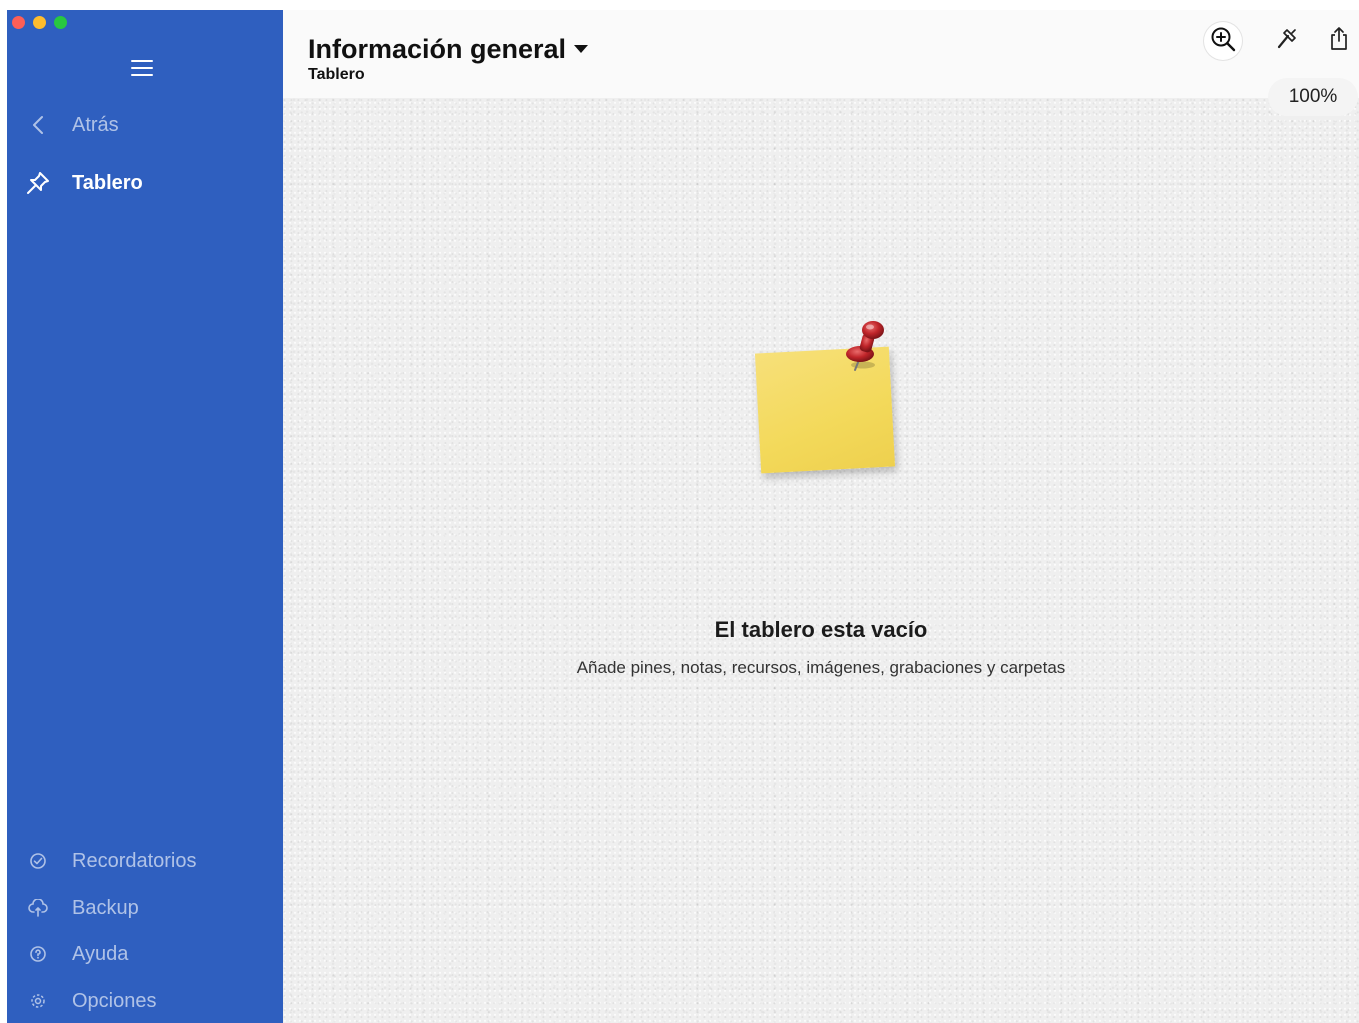  Describe the element at coordinates (107, 182) in the screenshot. I see `sidebar-item-label: Tablero` at that location.